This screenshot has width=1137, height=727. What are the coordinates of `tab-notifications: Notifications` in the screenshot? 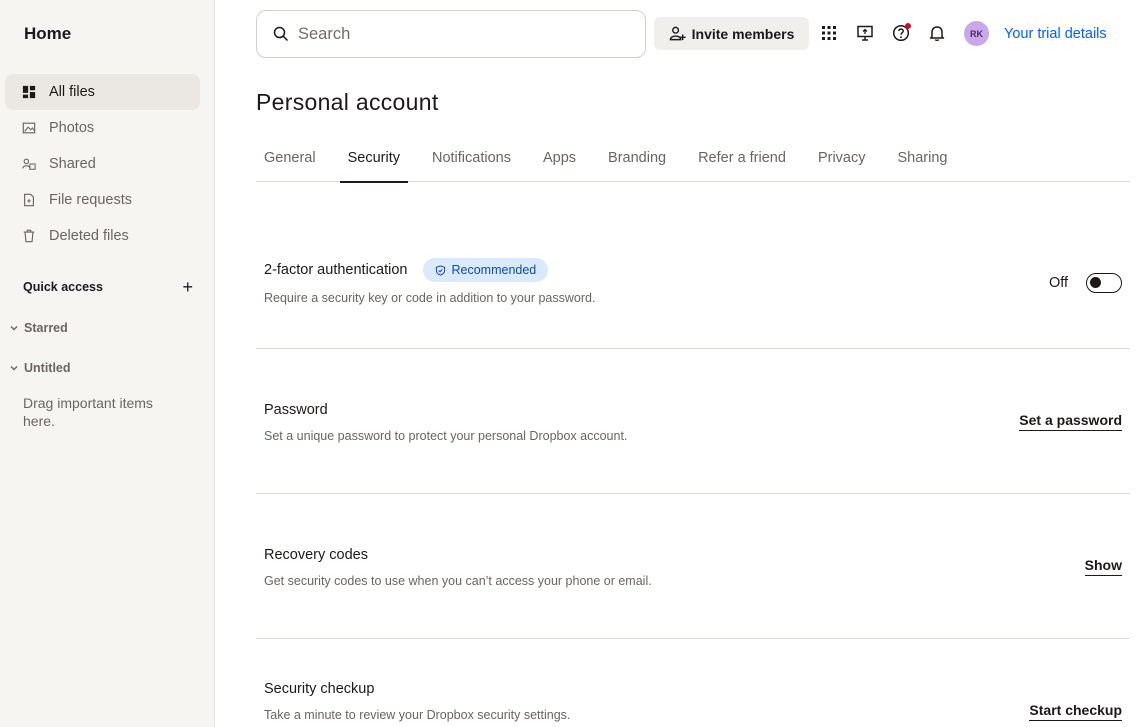 It's located at (471, 161).